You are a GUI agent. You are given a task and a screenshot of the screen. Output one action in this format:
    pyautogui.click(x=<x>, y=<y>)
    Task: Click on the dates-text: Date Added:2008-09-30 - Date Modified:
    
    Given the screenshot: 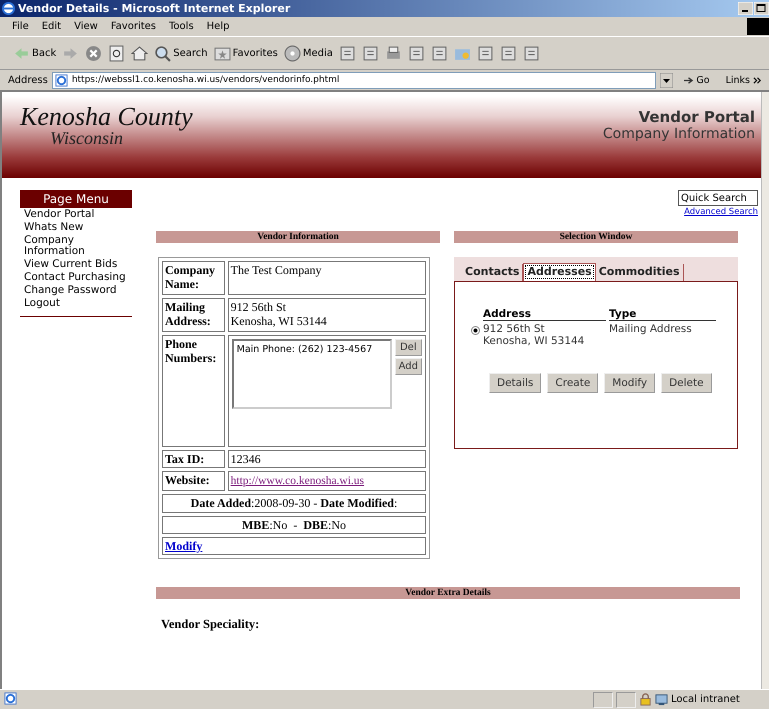 What is the action you would take?
    pyautogui.click(x=294, y=503)
    